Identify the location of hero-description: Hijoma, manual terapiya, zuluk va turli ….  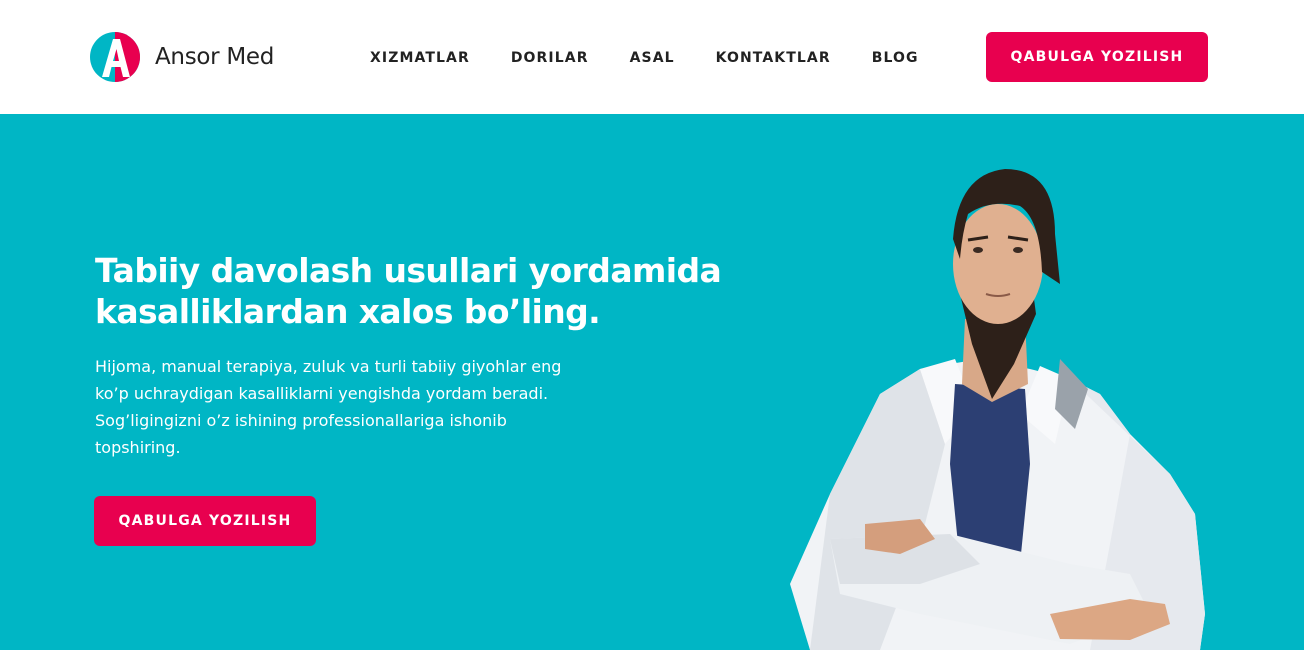
(328, 407).